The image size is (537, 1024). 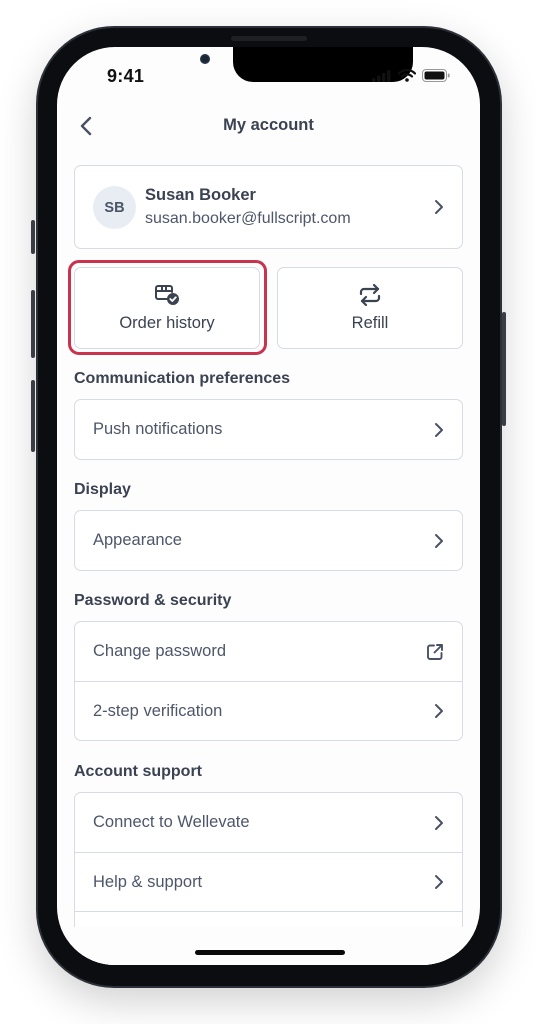 I want to click on push-notifications-row: Push notifications, so click(x=268, y=429).